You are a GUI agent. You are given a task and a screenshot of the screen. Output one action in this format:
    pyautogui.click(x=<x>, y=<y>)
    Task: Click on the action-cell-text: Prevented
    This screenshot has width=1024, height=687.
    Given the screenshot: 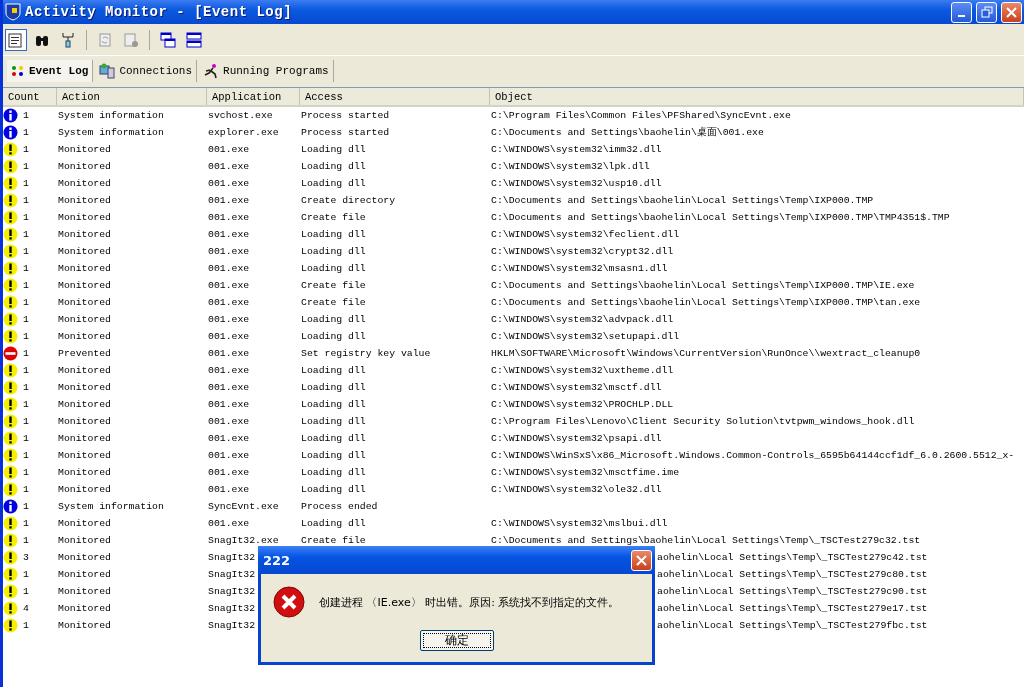 What is the action you would take?
    pyautogui.click(x=84, y=353)
    